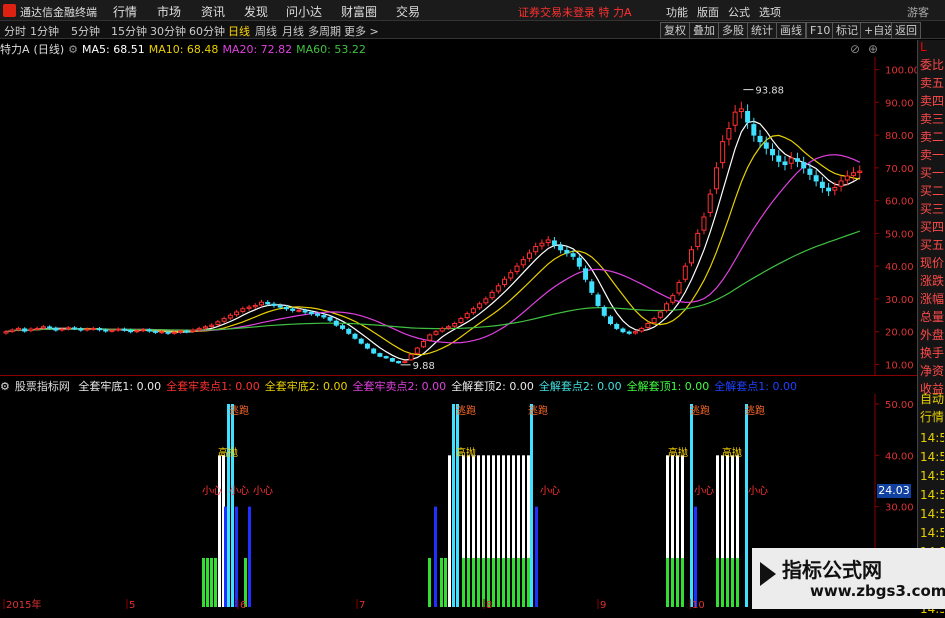  I want to click on tool-fanhui-button: 返回, so click(906, 30).